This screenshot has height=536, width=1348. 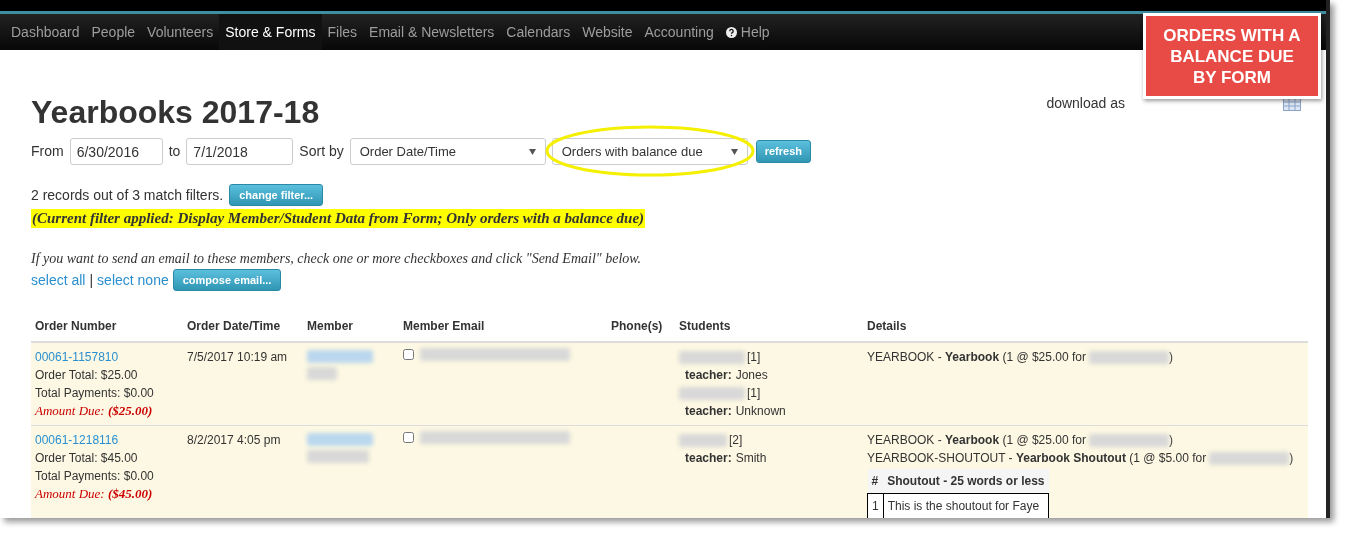 What do you see at coordinates (736, 440) in the screenshot?
I see `student-count: [2]` at bounding box center [736, 440].